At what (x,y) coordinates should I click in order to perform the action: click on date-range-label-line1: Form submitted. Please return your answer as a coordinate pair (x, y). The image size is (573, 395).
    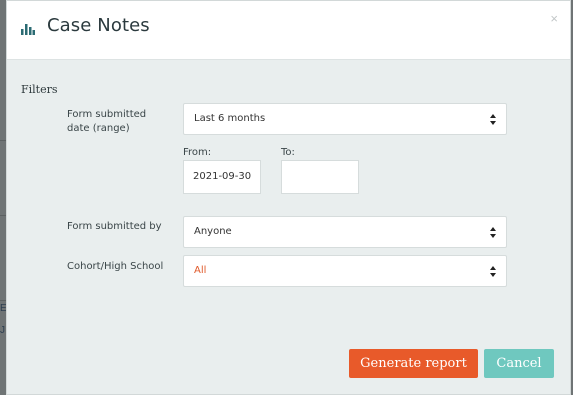
    Looking at the image, I should click on (107, 114).